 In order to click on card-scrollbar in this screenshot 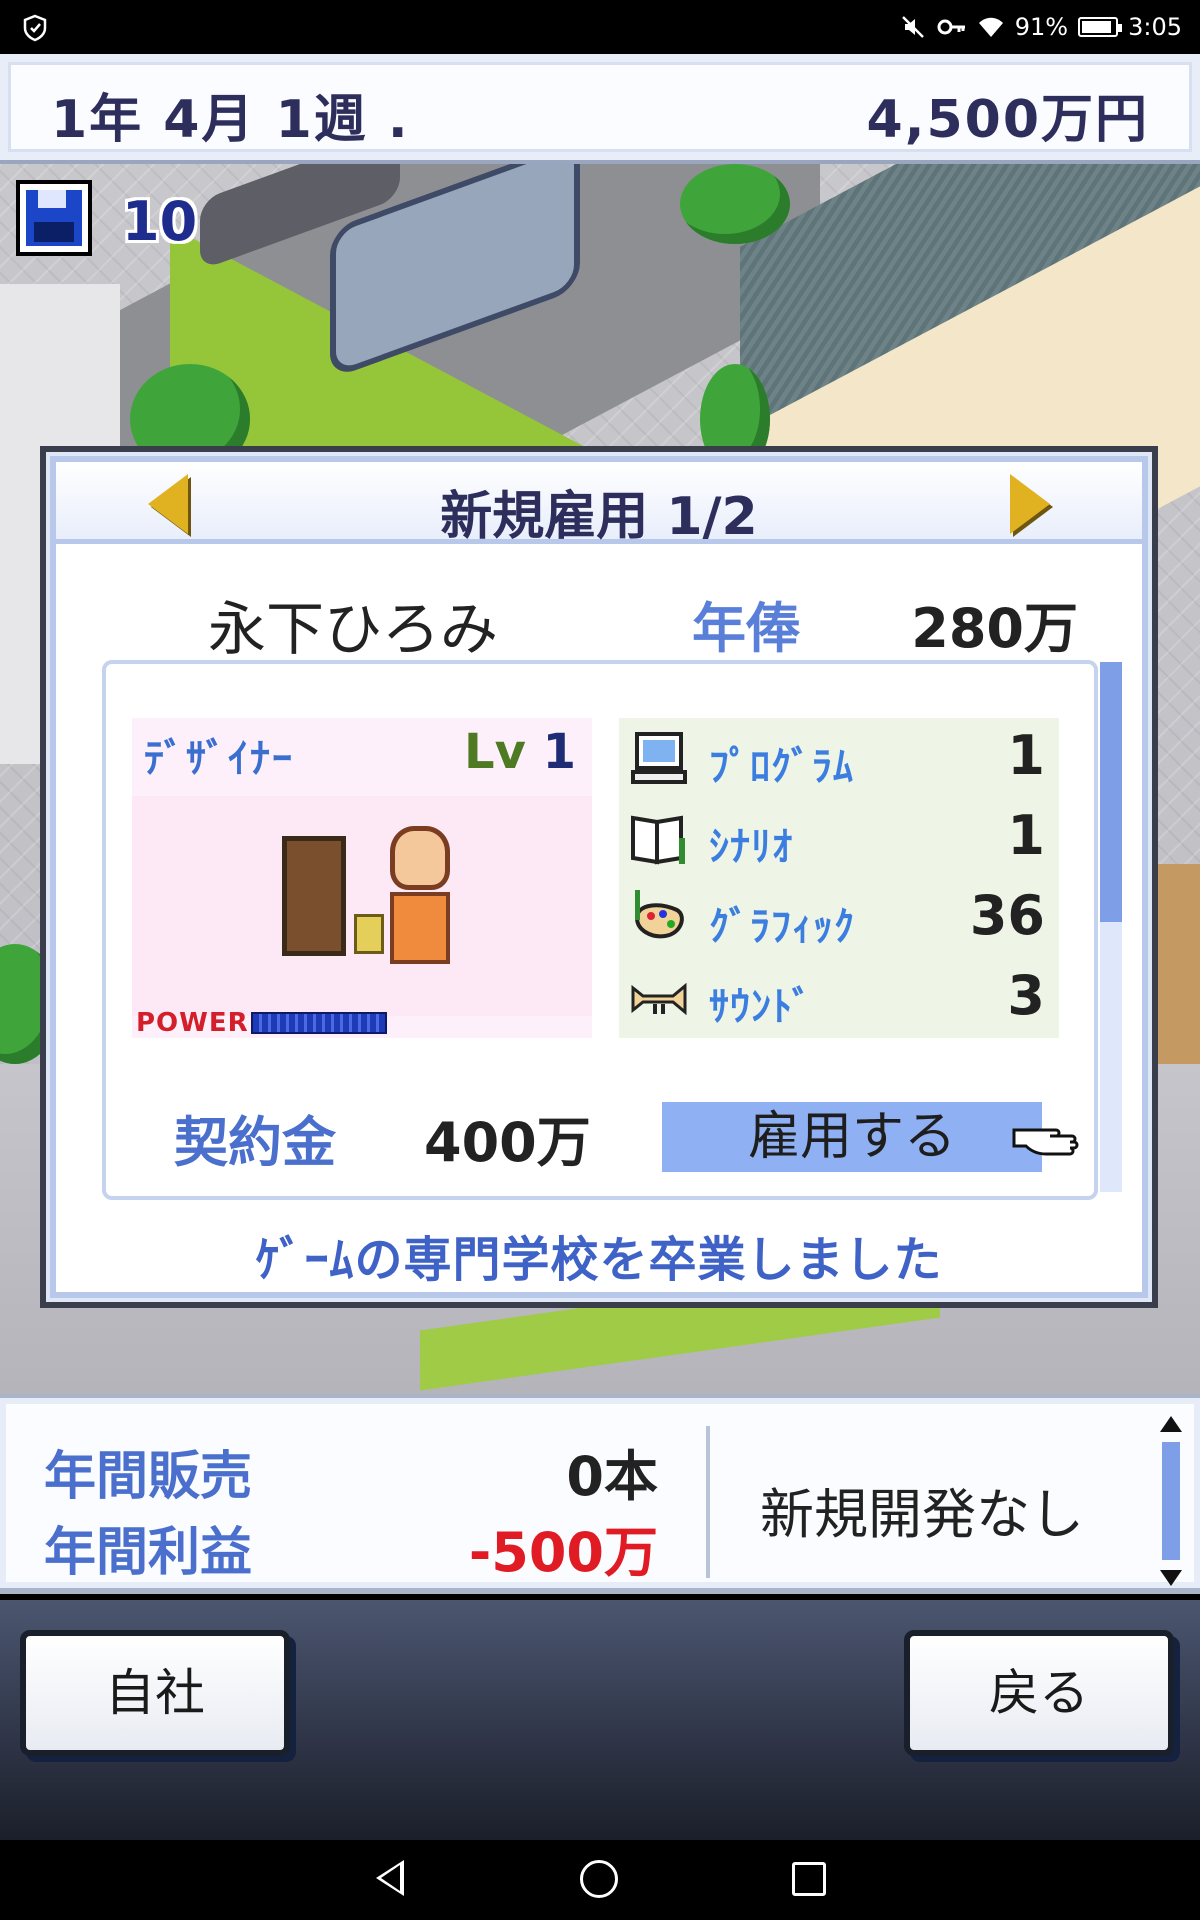, I will do `click(1111, 927)`.